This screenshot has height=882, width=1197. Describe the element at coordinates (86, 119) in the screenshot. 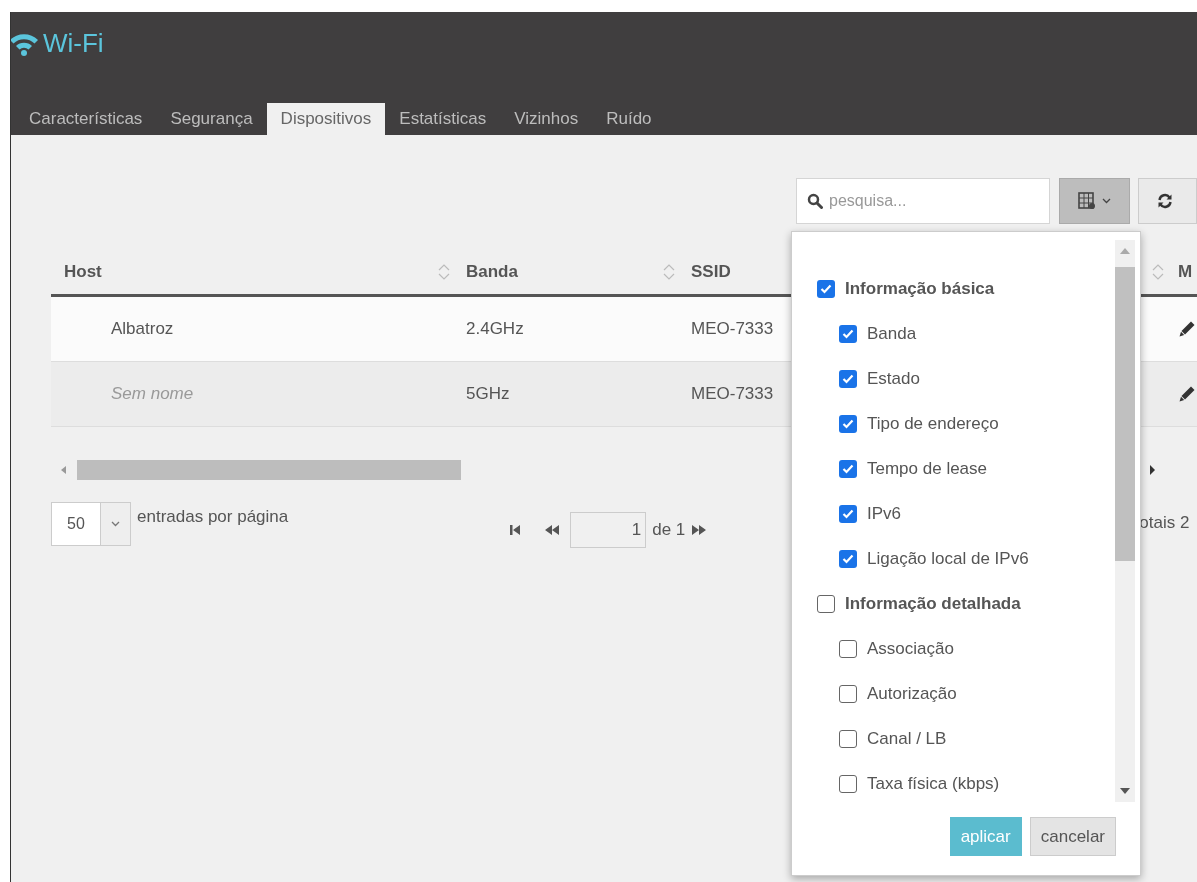

I see `tab: Características` at that location.